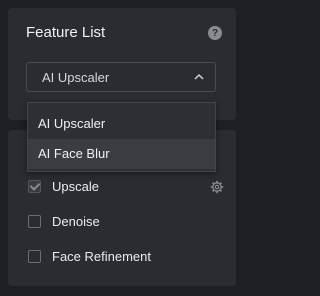 The width and height of the screenshot is (320, 296). Describe the element at coordinates (121, 154) in the screenshot. I see `dropdown-option-ai-face-blur: AI Face Blur` at that location.